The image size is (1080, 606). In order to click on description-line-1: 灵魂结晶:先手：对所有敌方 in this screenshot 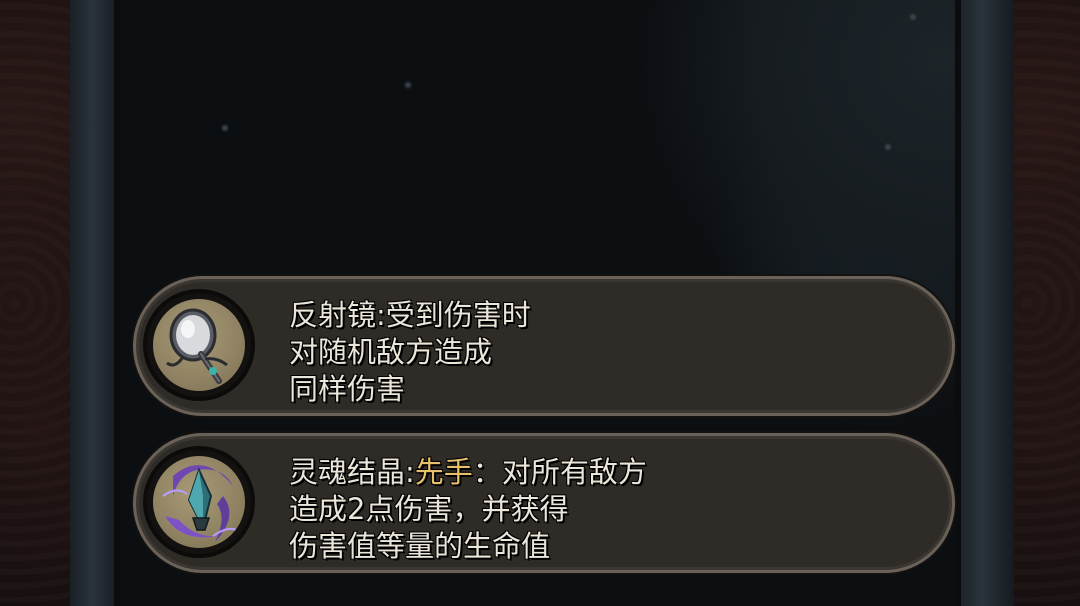, I will do `click(600, 472)`.